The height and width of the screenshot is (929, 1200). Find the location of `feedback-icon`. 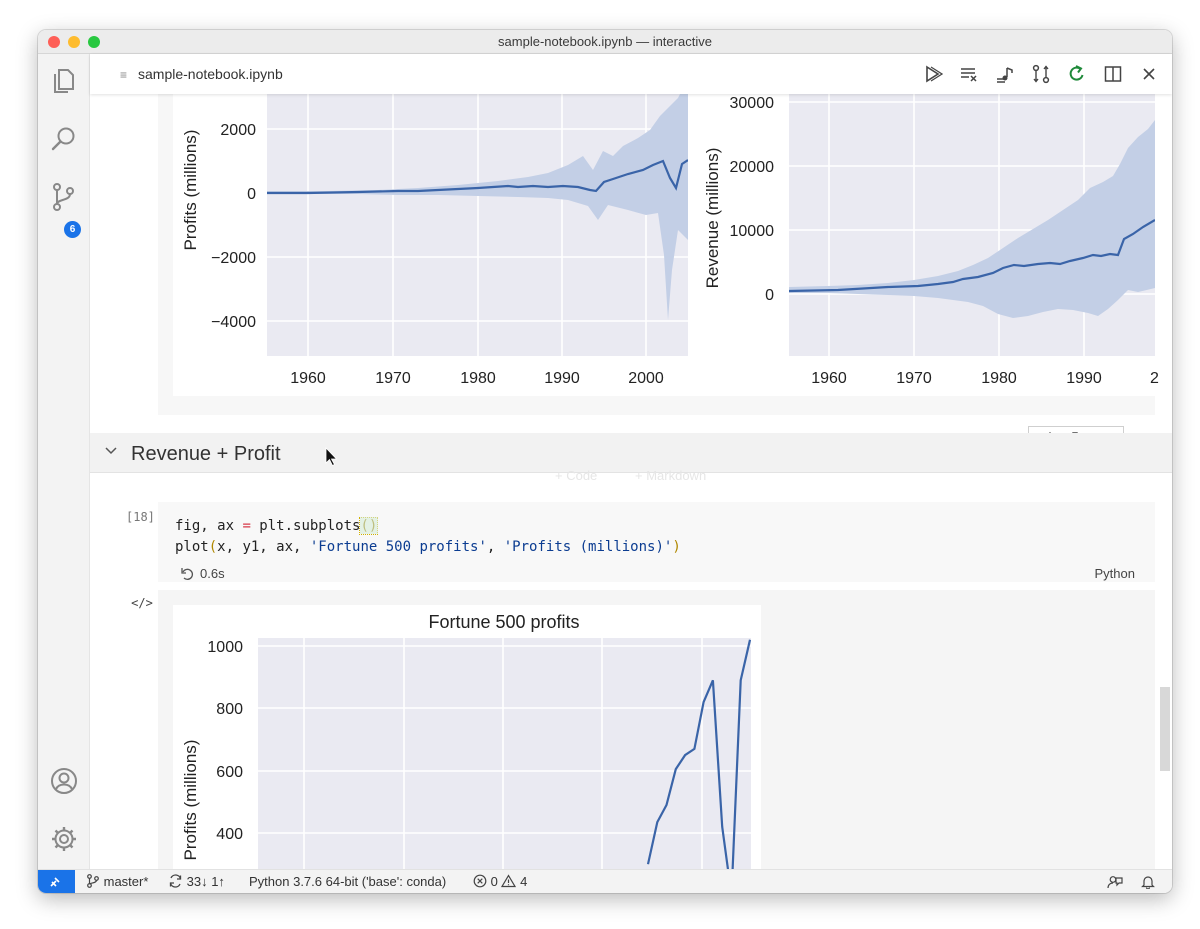

feedback-icon is located at coordinates (1115, 882).